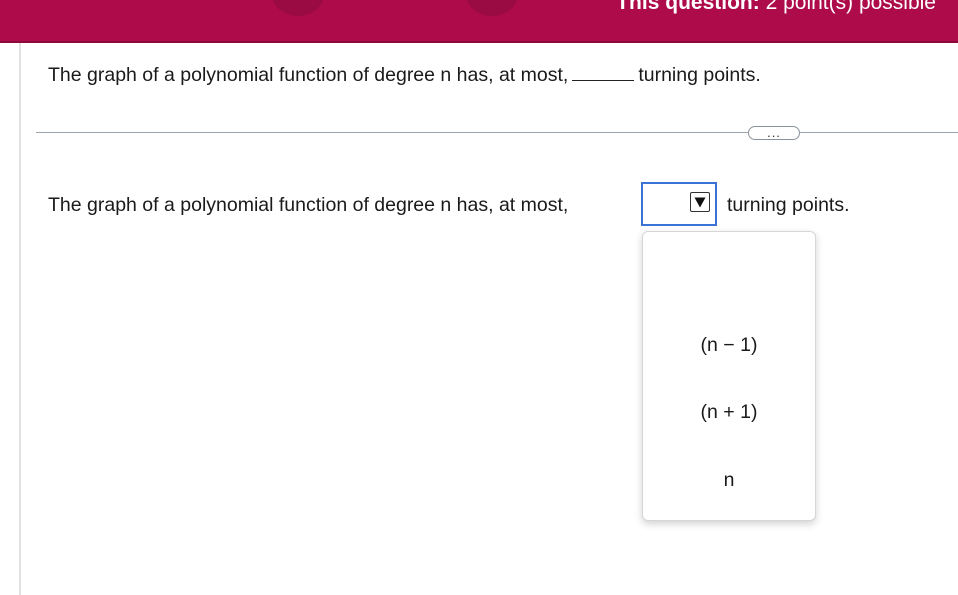 This screenshot has width=958, height=595. I want to click on summary-blank, so click(603, 71).